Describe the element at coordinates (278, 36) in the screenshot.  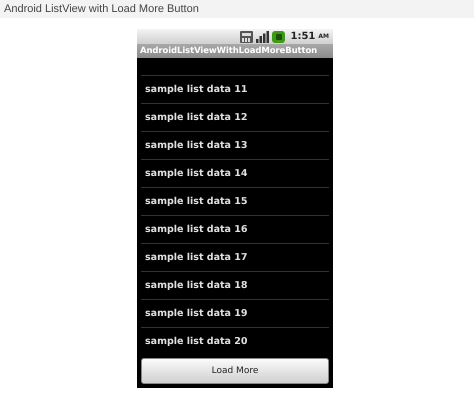
I see `battery-icon` at that location.